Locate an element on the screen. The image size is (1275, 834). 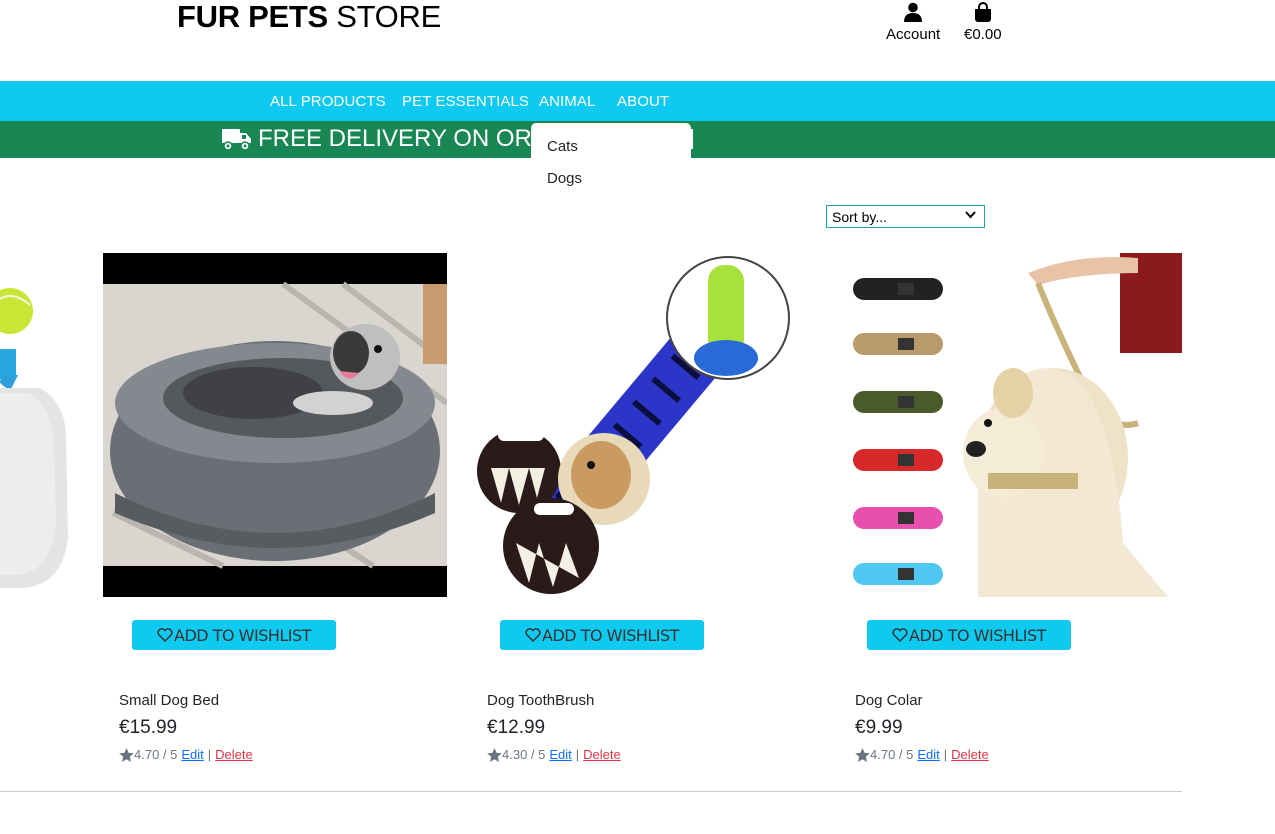
animal-dropdown-menu: Cats Dogs is located at coordinates (611, 160).